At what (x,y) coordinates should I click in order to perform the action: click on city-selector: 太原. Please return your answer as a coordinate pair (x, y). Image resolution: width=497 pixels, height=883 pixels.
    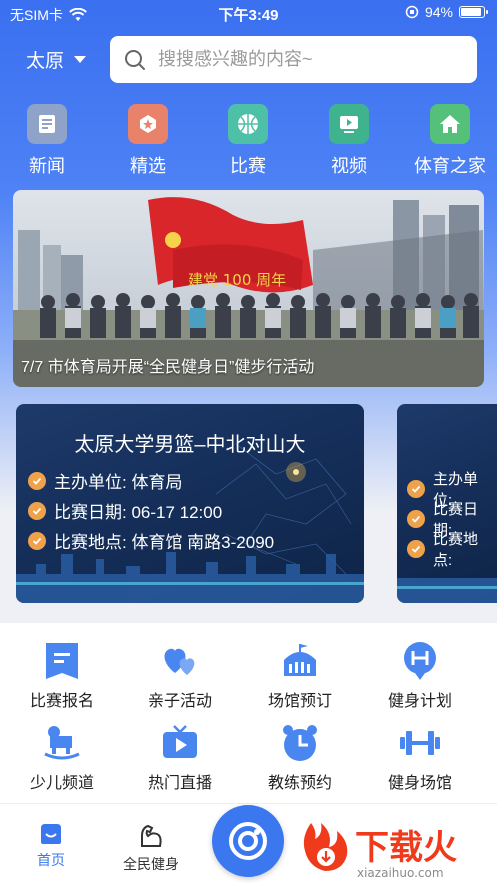
    Looking at the image, I should click on (56, 59).